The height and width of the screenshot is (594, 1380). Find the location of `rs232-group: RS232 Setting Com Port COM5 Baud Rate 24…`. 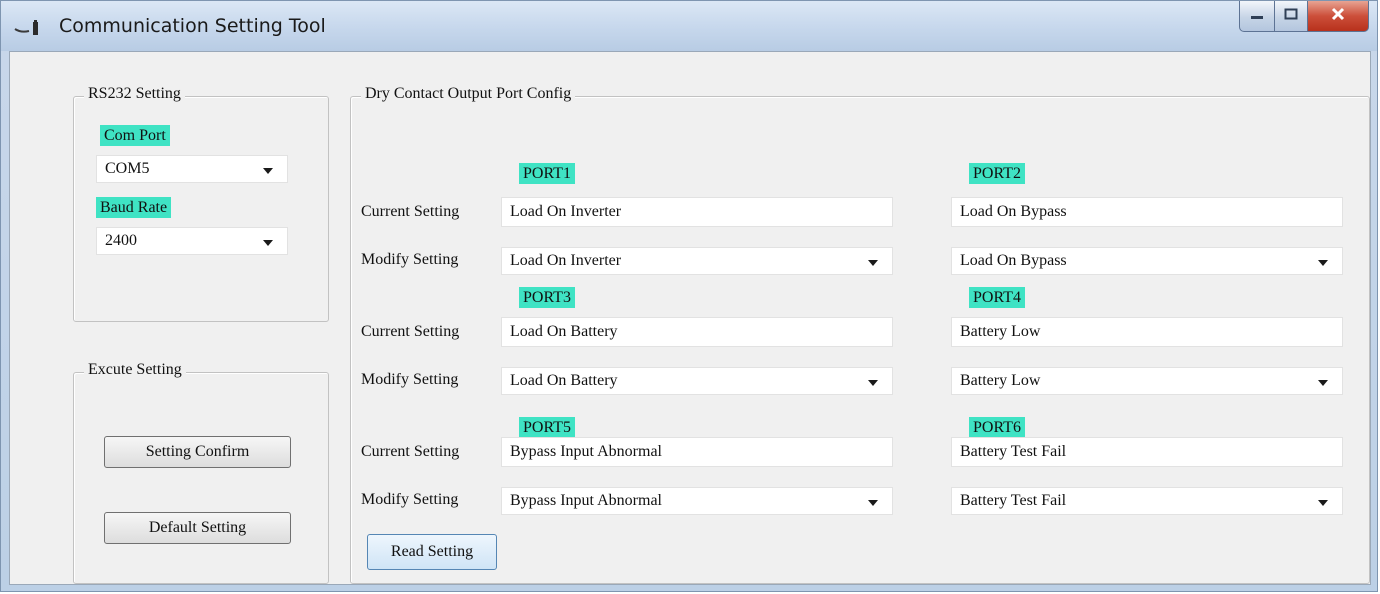

rs232-group: RS232 Setting Com Port COM5 Baud Rate 24… is located at coordinates (201, 203).